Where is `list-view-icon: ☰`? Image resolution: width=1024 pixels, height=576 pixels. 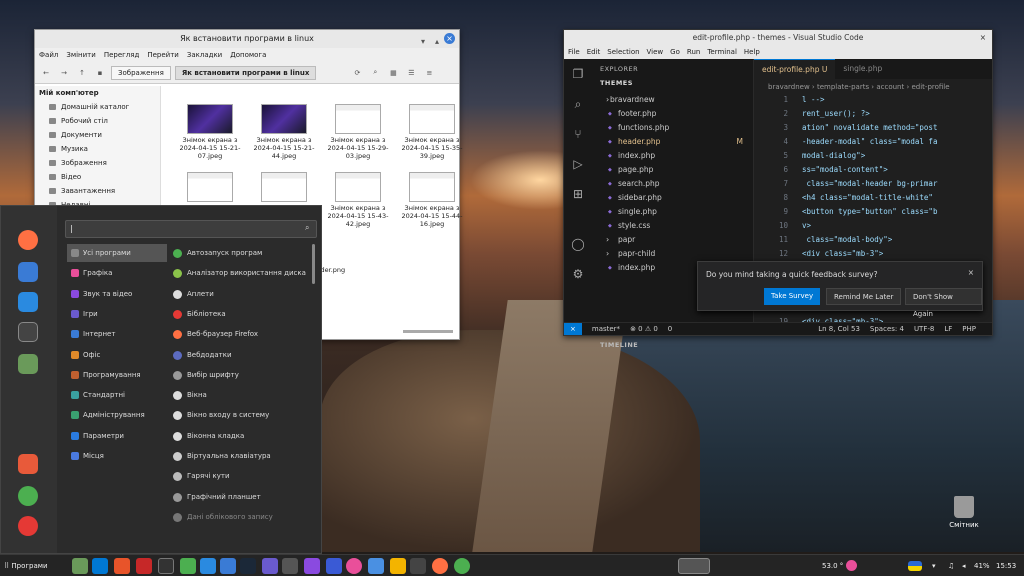 list-view-icon: ☰ is located at coordinates (411, 73).